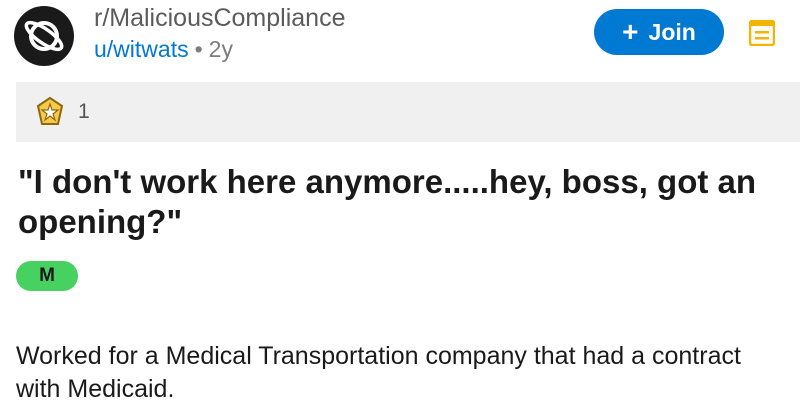 Image resolution: width=800 pixels, height=420 pixels. What do you see at coordinates (408, 112) in the screenshot?
I see `awards-bar: 1` at bounding box center [408, 112].